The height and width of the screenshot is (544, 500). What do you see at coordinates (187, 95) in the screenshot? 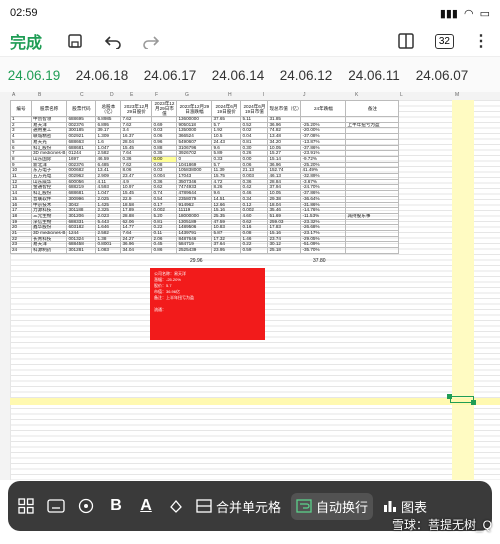
I see `column-letter-G: G` at bounding box center [187, 95].